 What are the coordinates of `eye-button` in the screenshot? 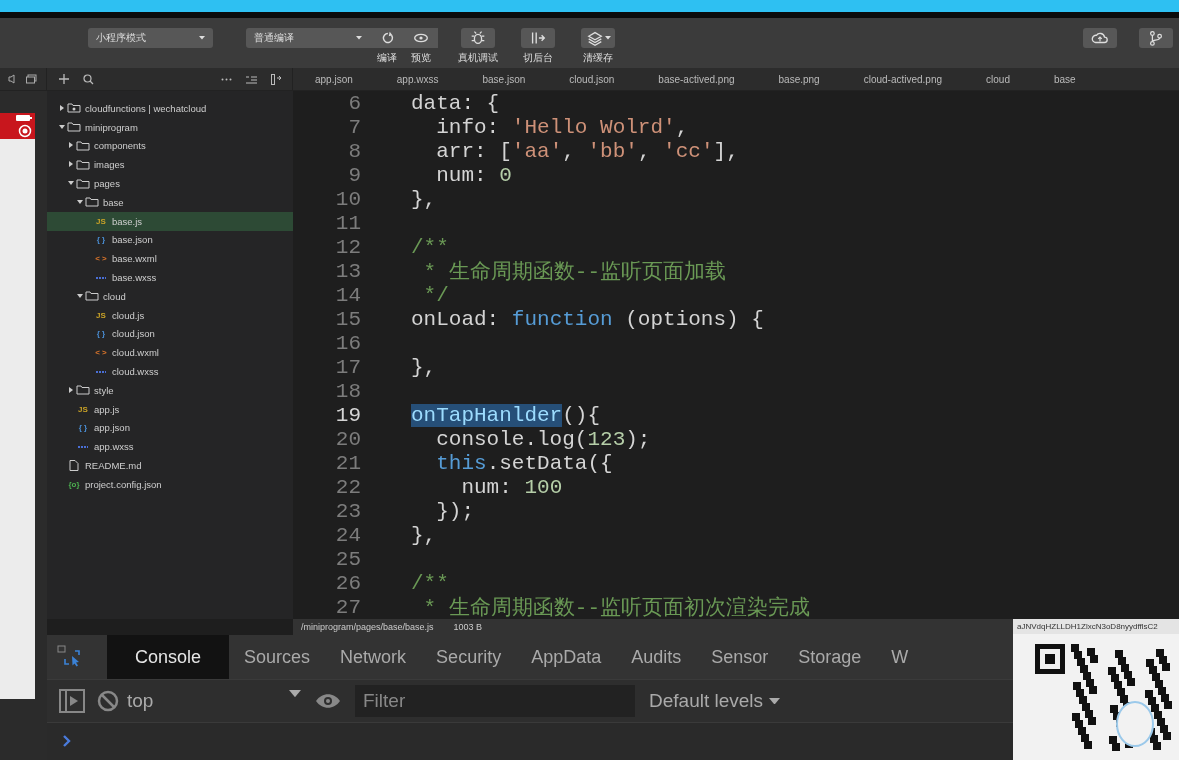 It's located at (421, 38).